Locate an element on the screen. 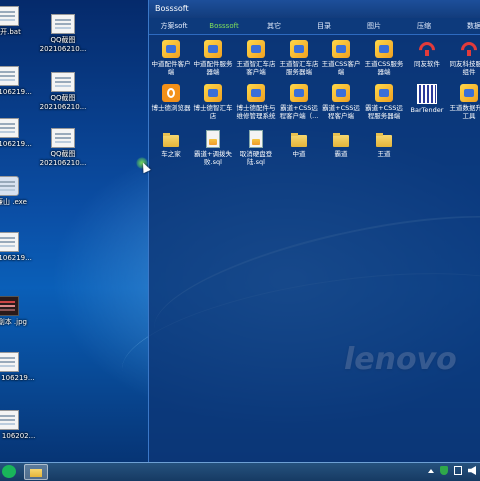  app-wangdao-client: 王道智汇车店客户端 is located at coordinates (256, 58).